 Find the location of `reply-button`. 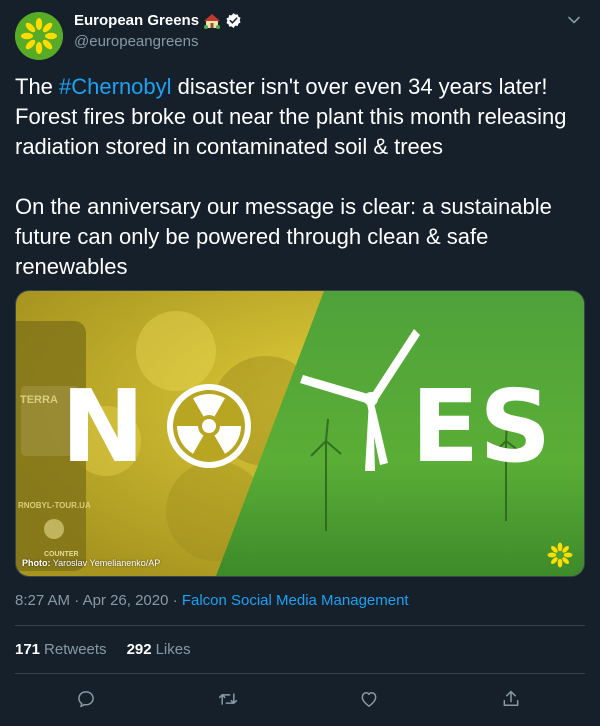

reply-button is located at coordinates (86, 699).